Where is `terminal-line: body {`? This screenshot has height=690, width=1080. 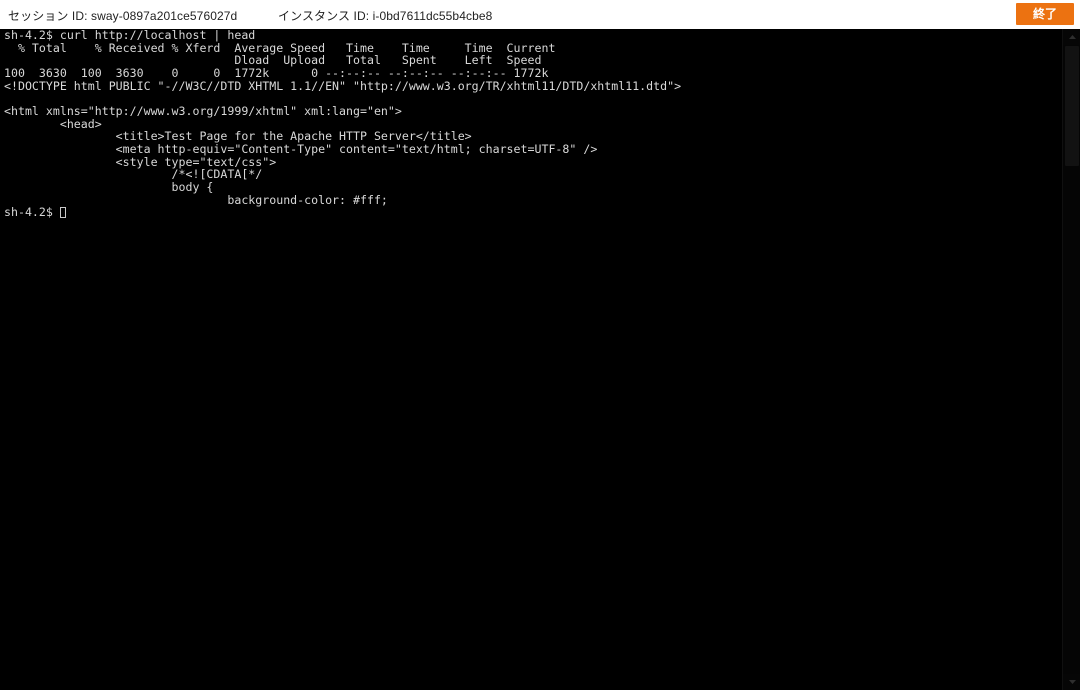
terminal-line: body { is located at coordinates (109, 187).